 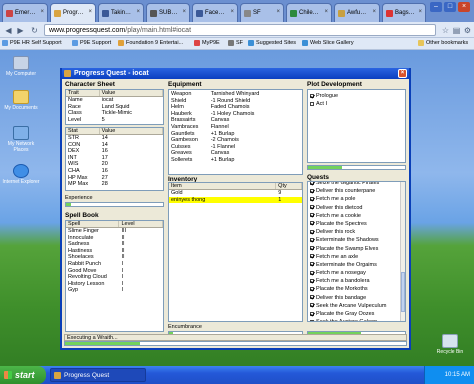 What do you see at coordinates (114, 238) in the screenshot?
I see `spell-row: Innoculate II` at bounding box center [114, 238].